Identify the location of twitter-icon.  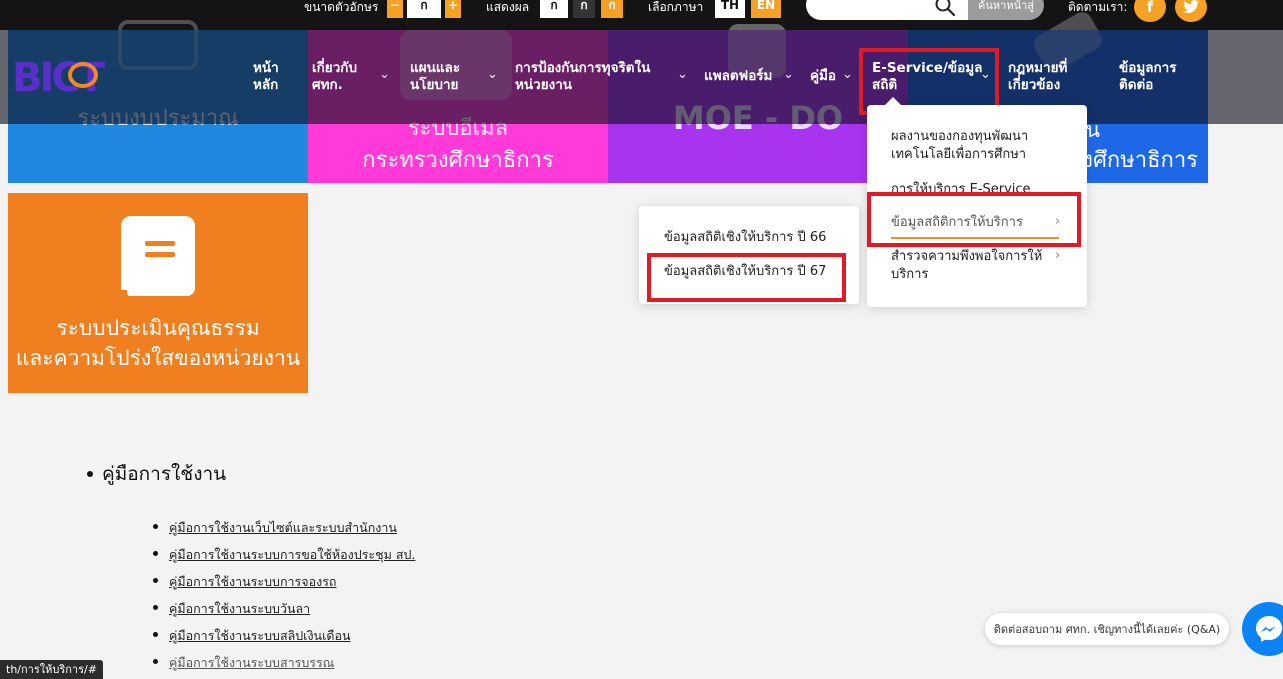
(1191, 11).